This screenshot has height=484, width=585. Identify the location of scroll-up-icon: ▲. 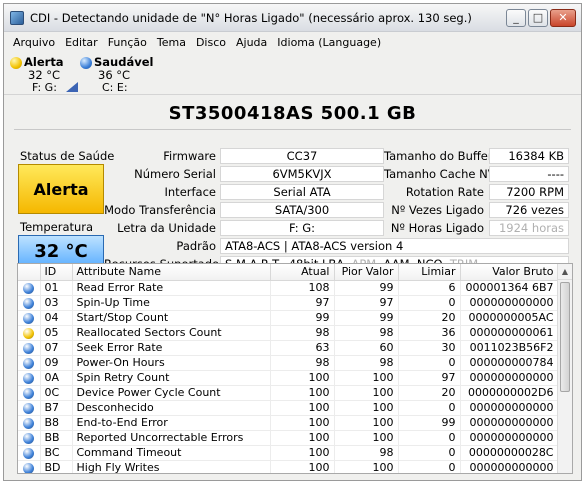
(565, 272).